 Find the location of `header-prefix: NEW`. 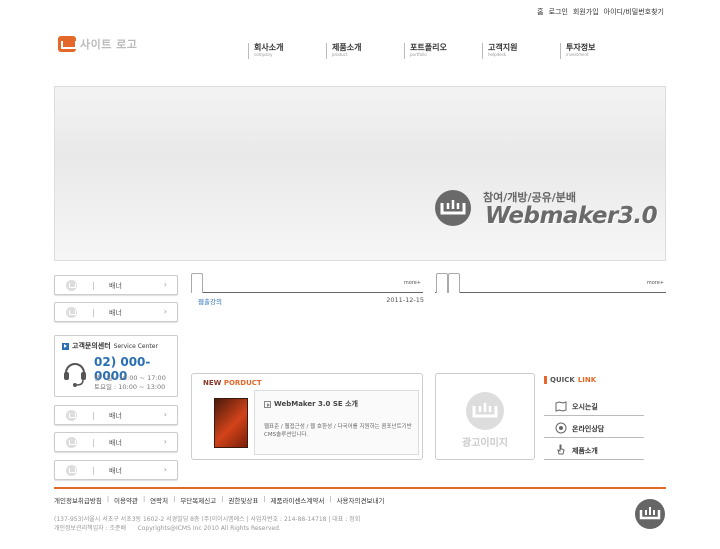

header-prefix: NEW is located at coordinates (212, 383).